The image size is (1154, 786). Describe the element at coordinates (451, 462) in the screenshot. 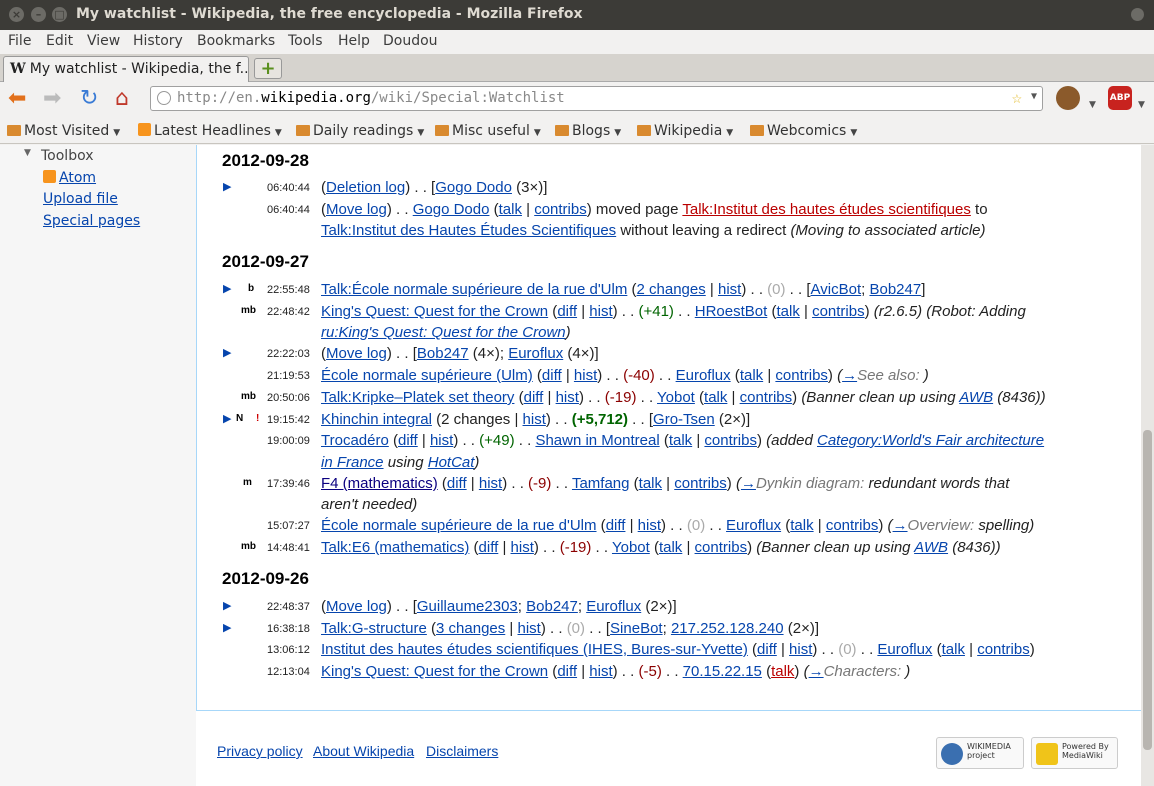

I see `hotcat-link: HotCat` at that location.